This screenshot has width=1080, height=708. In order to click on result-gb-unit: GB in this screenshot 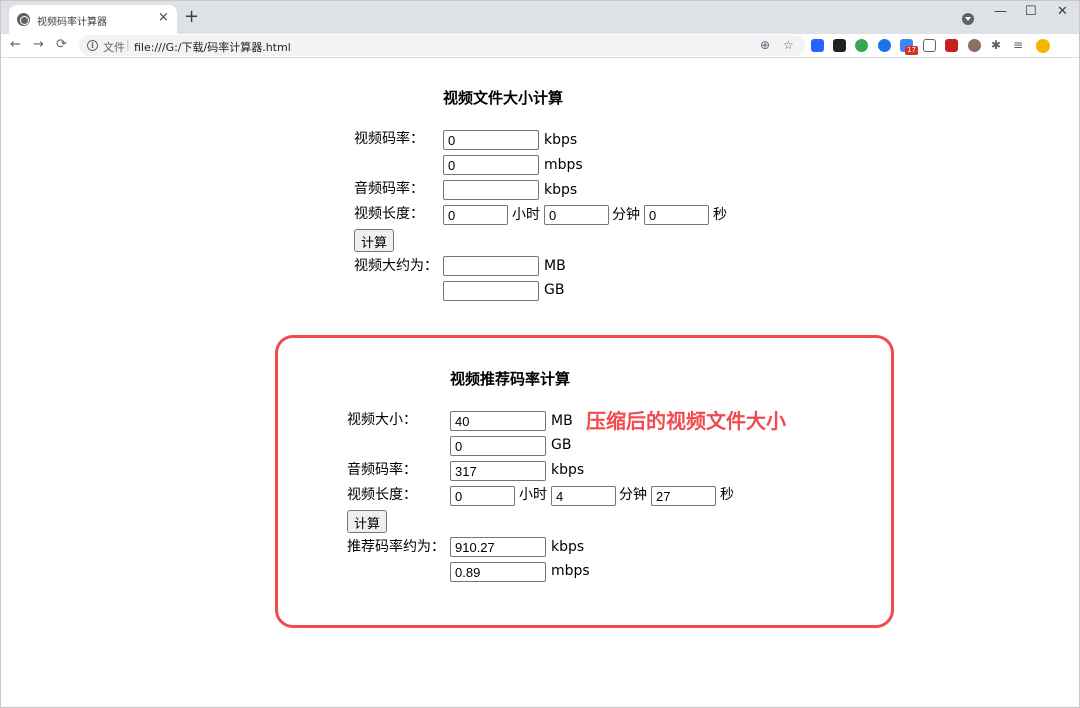, I will do `click(554, 290)`.